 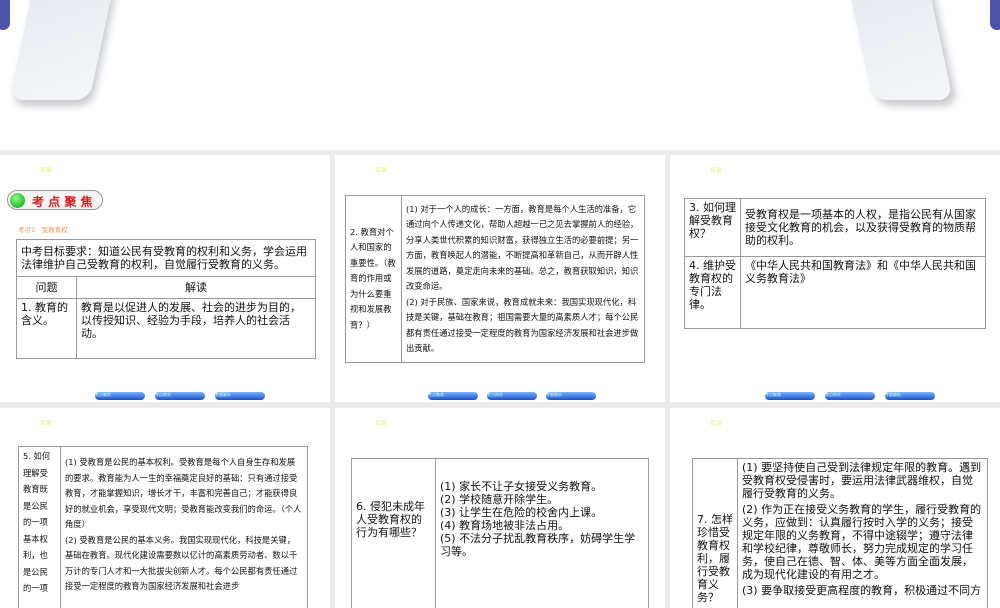 I want to click on list-item: (5) 不法分子扰乱教育秩序，妨碍学生学习等。, so click(x=538, y=545).